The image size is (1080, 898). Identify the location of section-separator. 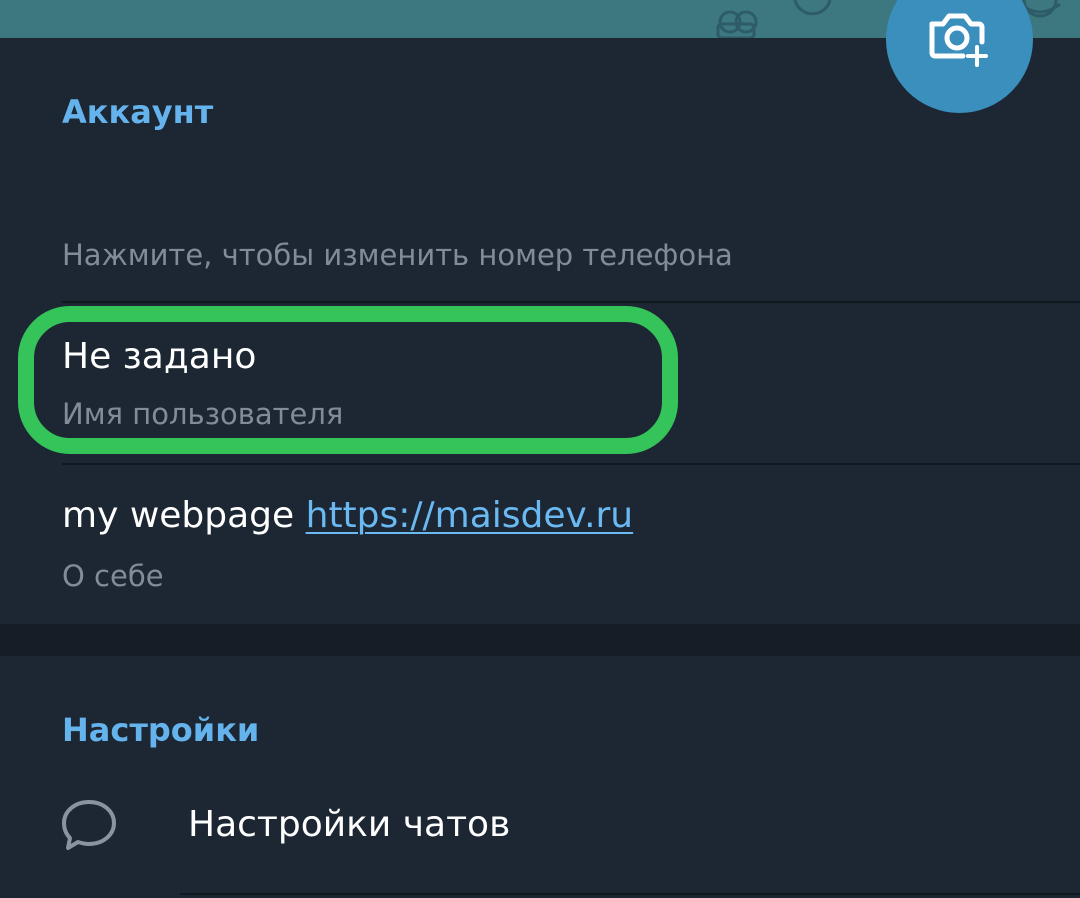
(540, 640).